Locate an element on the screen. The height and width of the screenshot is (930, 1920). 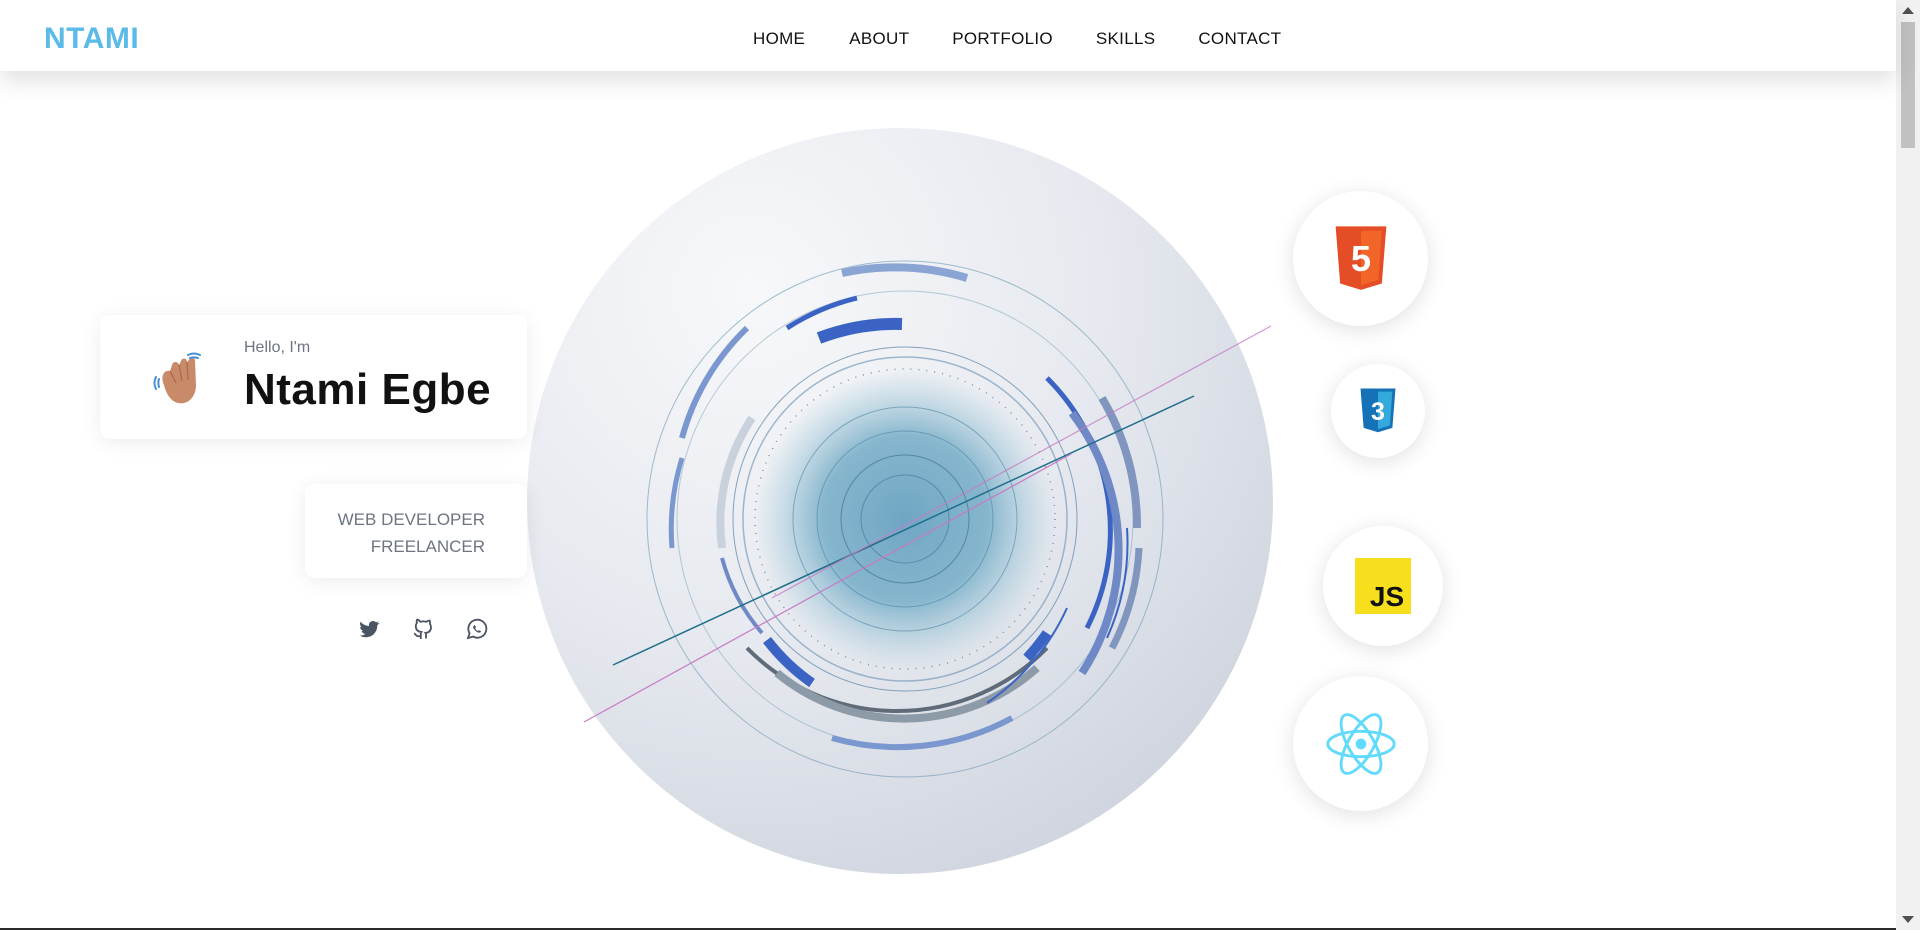
whatsapp-icon is located at coordinates (477, 629).